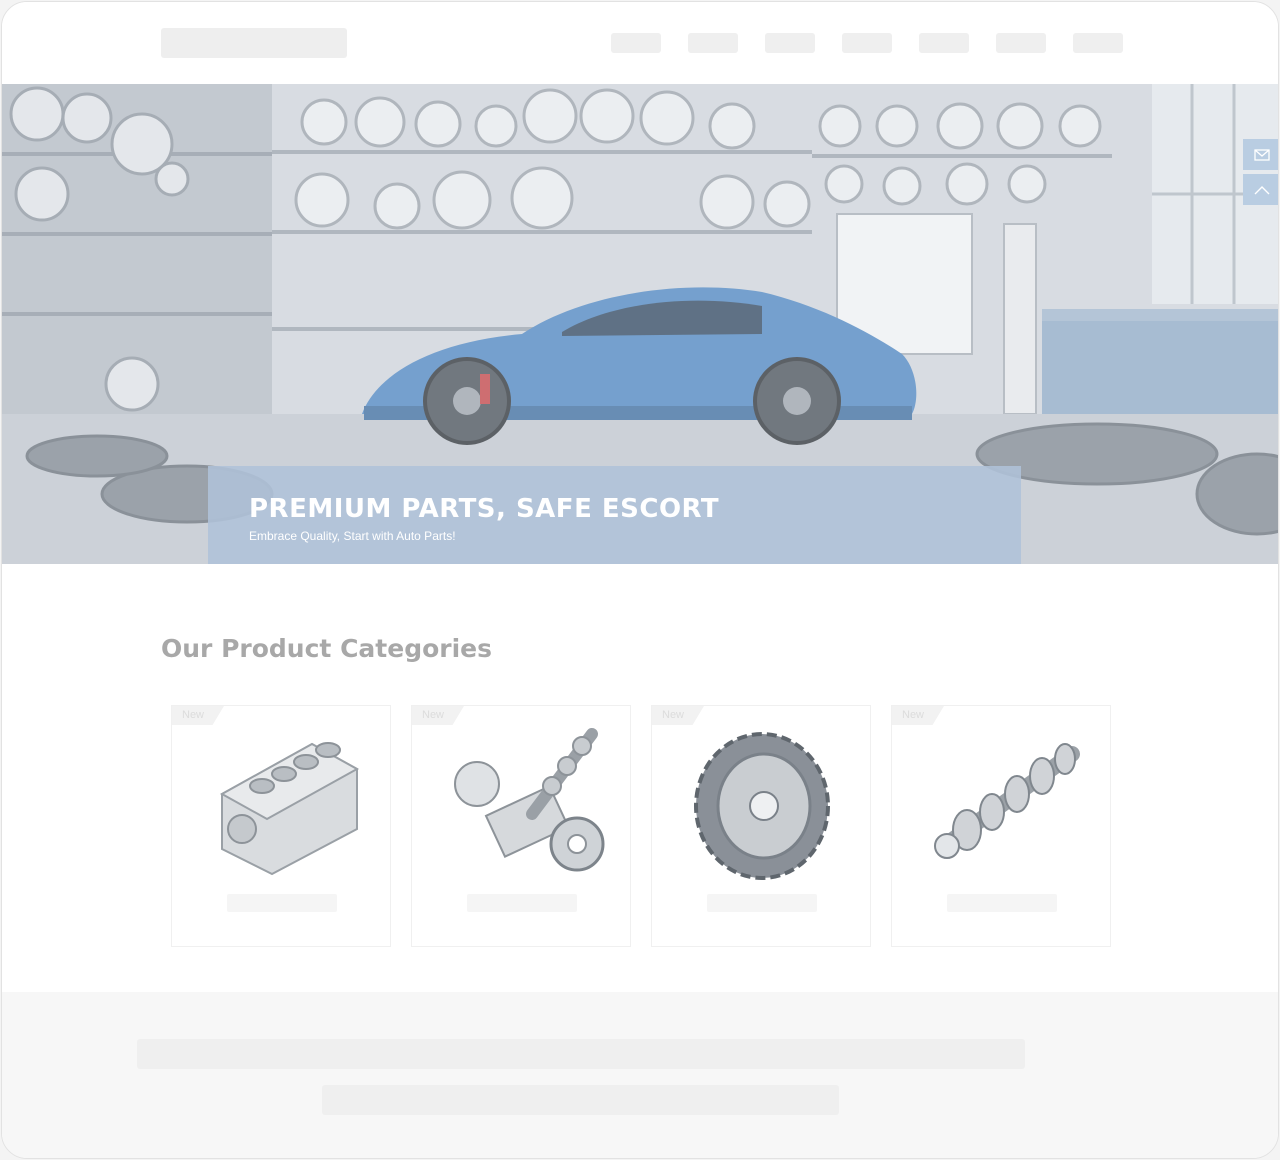  I want to click on chevron-up-icon, so click(1261, 189).